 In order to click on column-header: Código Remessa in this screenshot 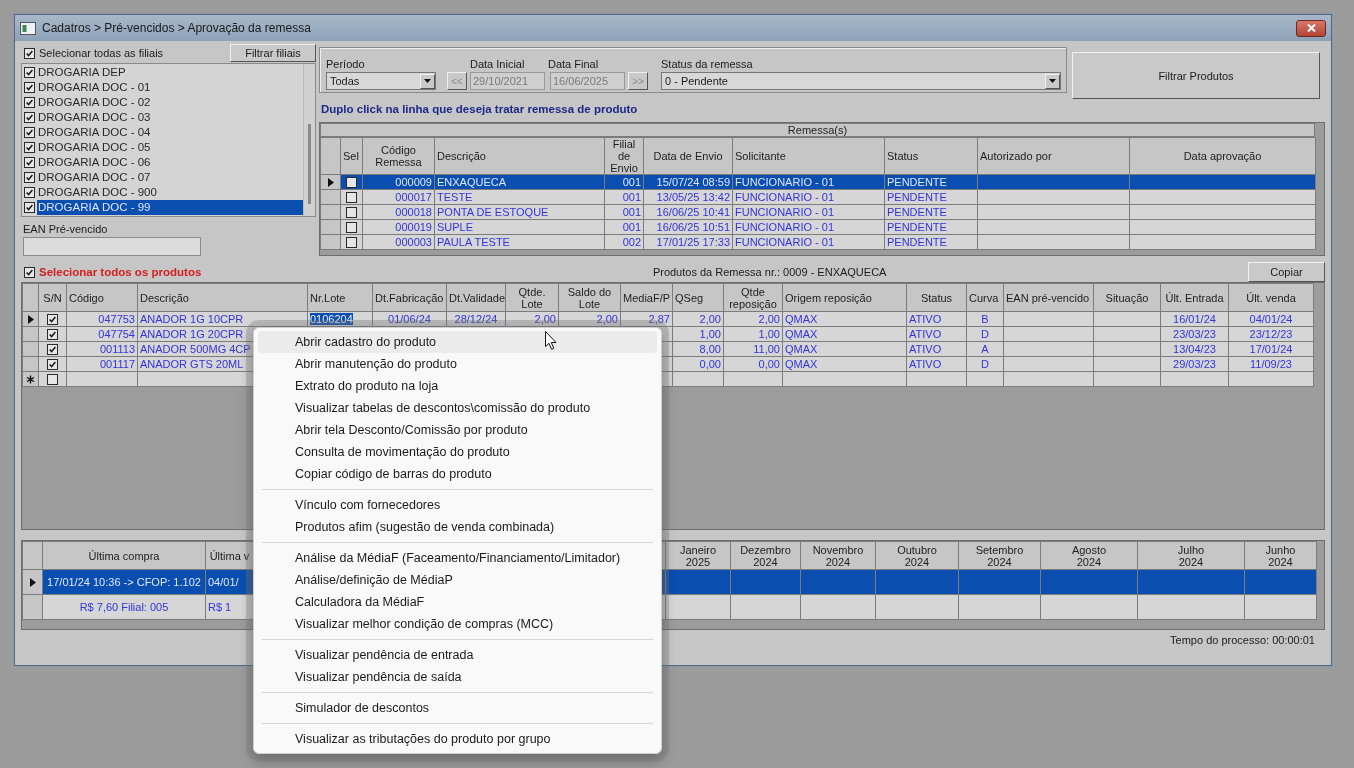, I will do `click(398, 156)`.